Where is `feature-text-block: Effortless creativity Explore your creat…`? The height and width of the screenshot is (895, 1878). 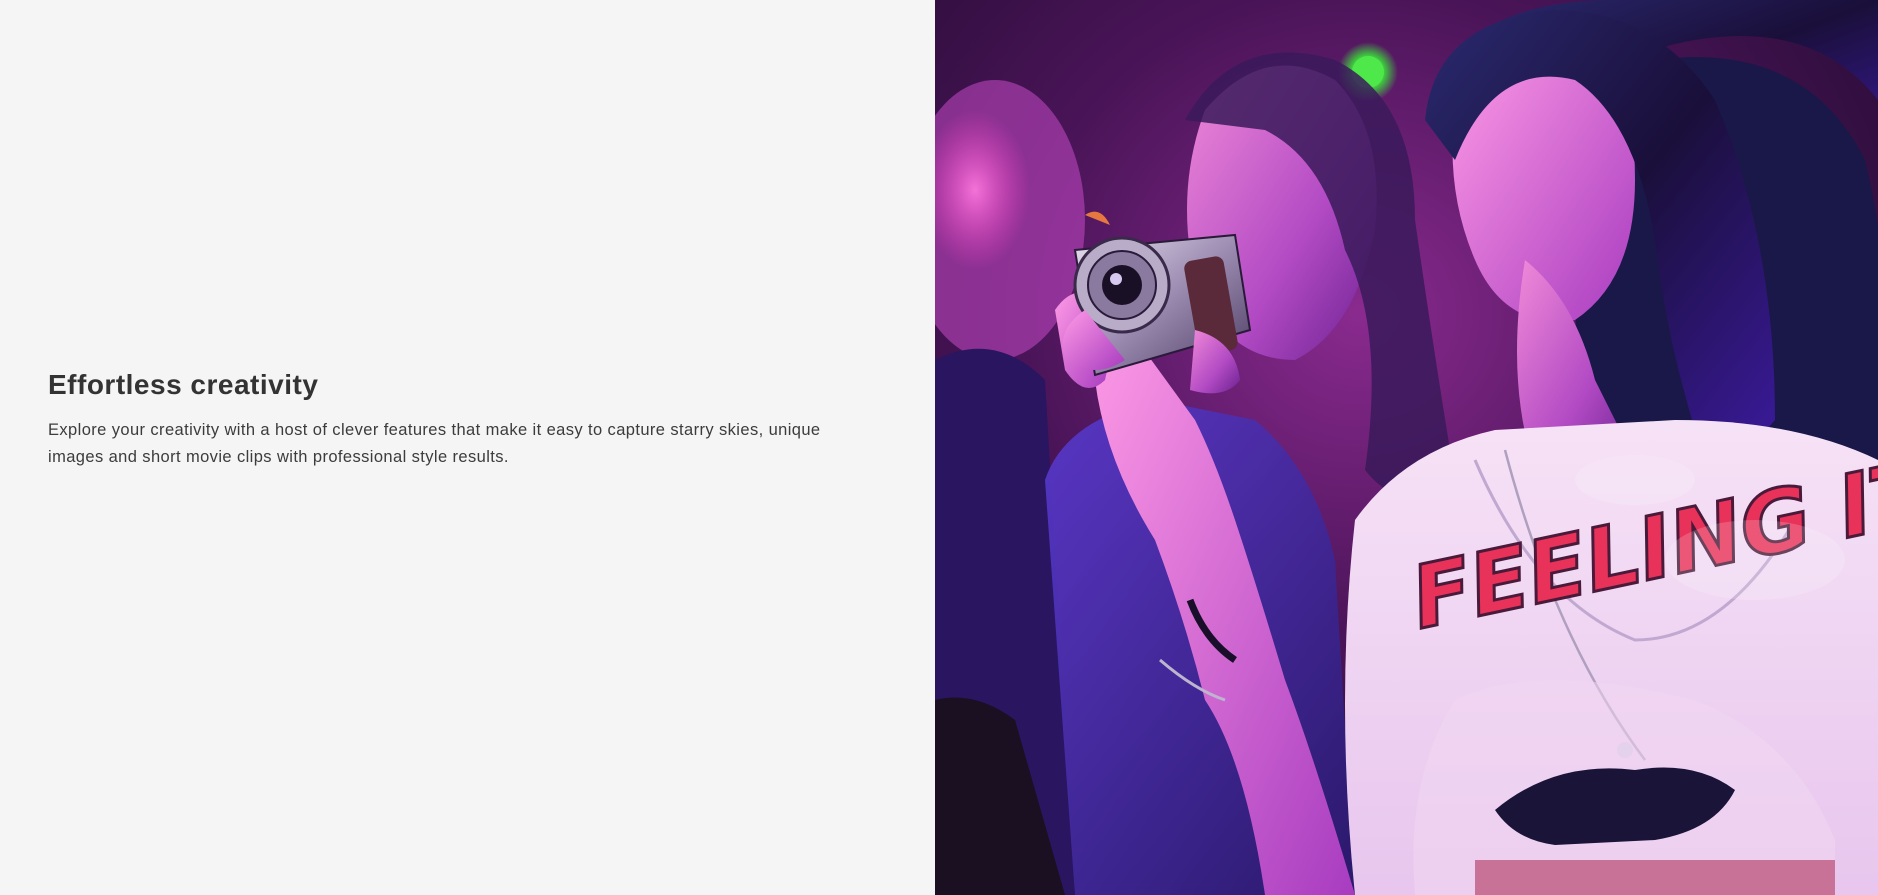 feature-text-block: Effortless creativity Explore your creat… is located at coordinates (463, 419).